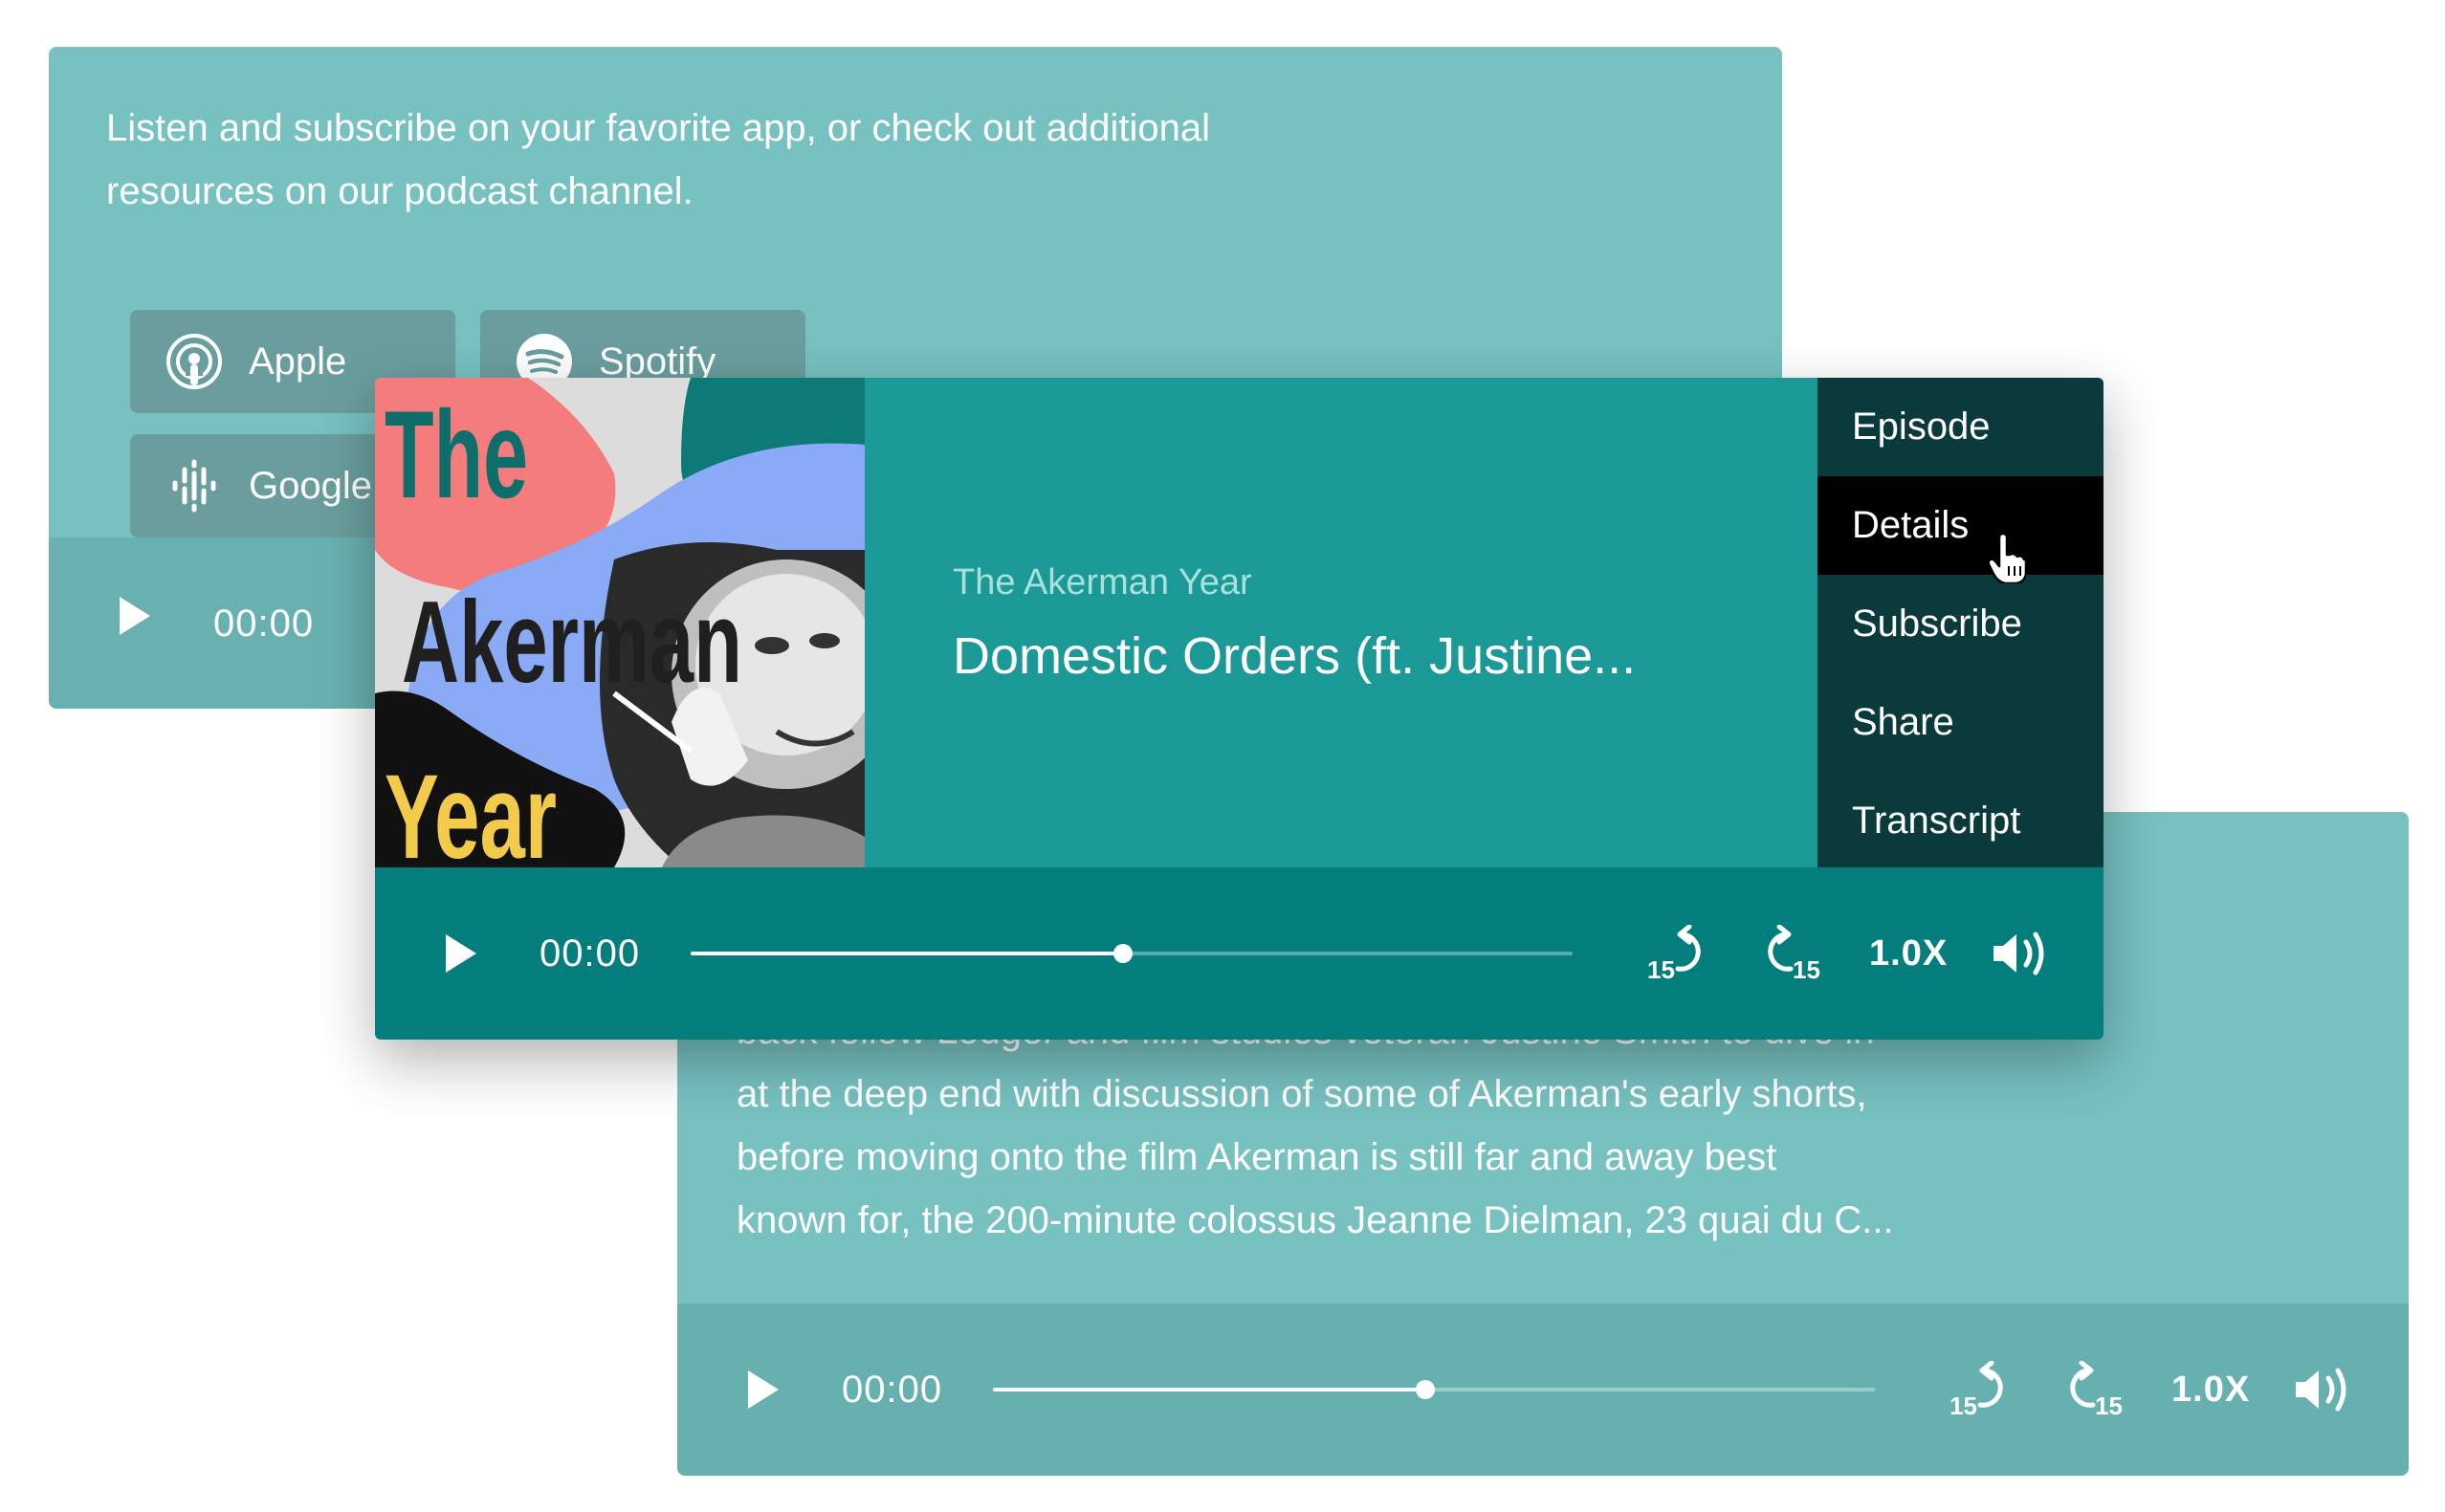 This screenshot has width=2445, height=1512. Describe the element at coordinates (1921, 426) in the screenshot. I see `menu-item-label: Episode` at that location.